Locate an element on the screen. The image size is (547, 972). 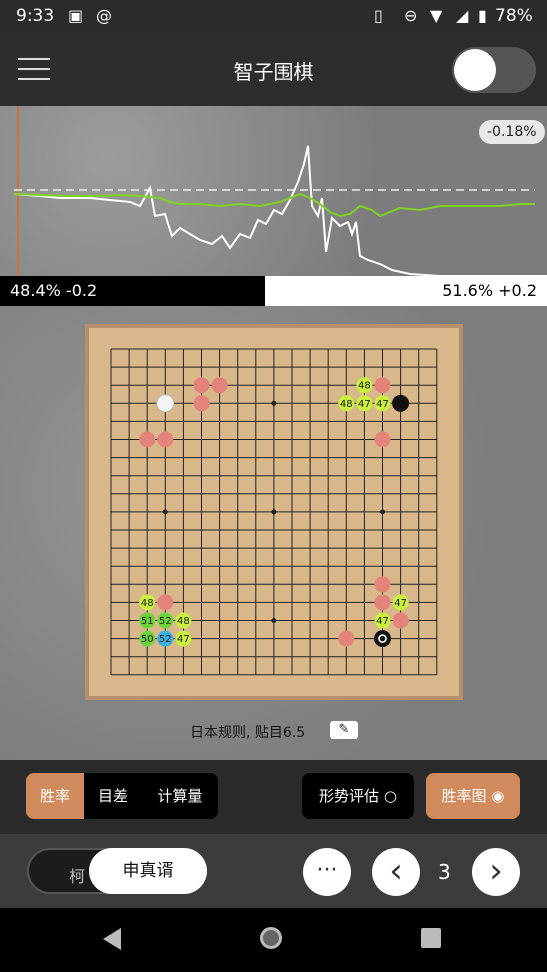
analysis-toggle is located at coordinates (494, 70).